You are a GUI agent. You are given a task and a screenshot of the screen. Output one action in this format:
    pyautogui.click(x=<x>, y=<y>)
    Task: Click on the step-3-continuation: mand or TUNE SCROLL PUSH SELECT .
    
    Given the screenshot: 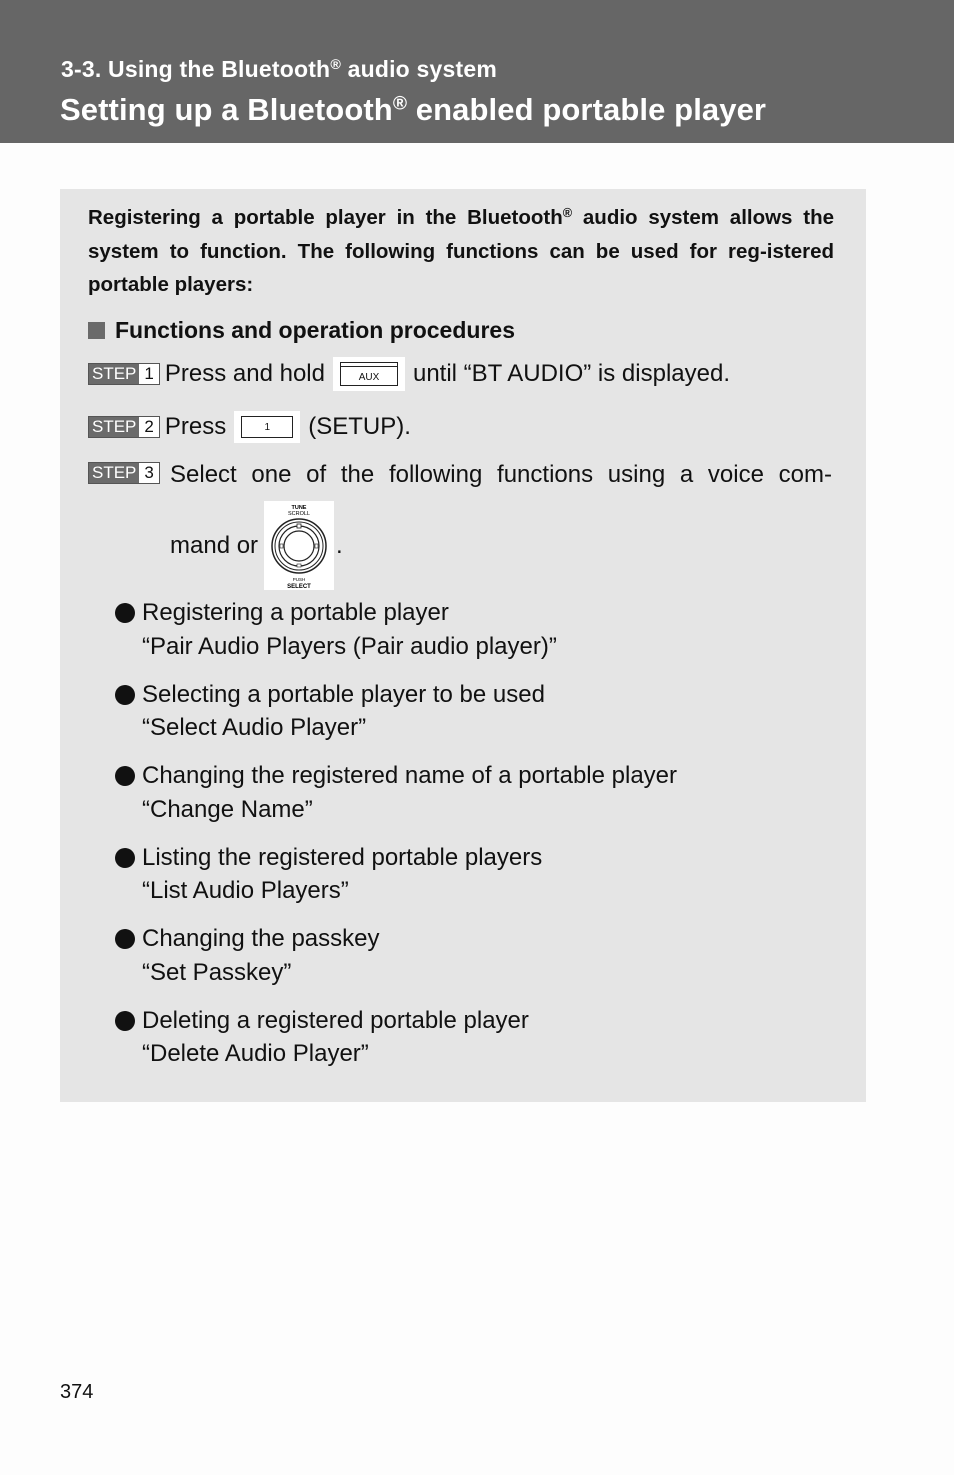 What is the action you would take?
    pyautogui.click(x=256, y=545)
    